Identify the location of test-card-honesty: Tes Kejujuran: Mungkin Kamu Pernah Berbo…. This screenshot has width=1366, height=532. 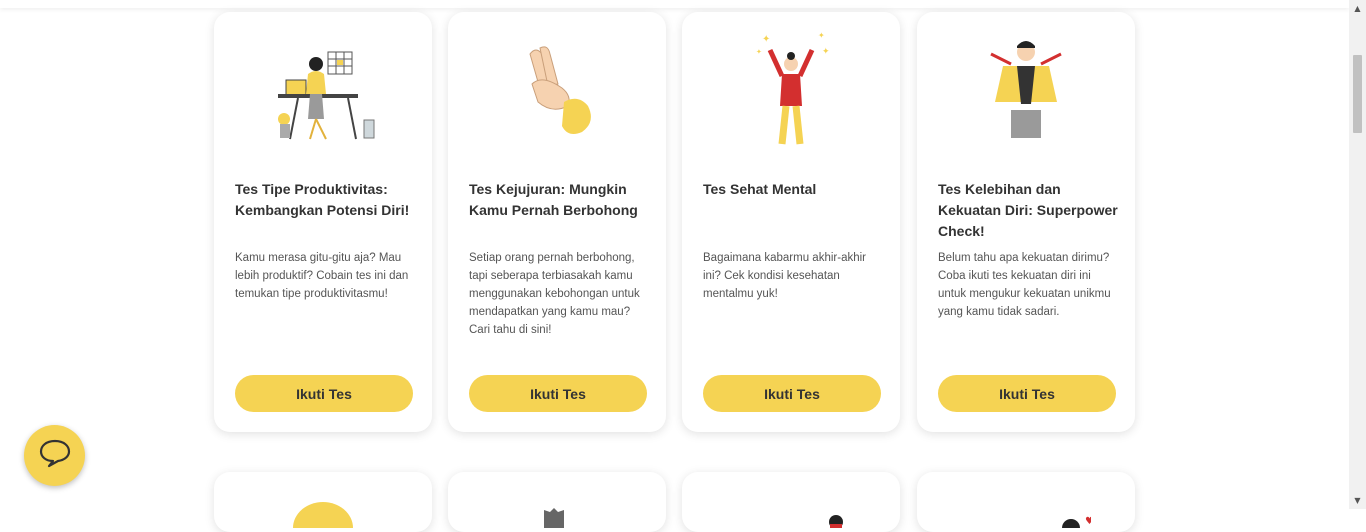
(557, 222).